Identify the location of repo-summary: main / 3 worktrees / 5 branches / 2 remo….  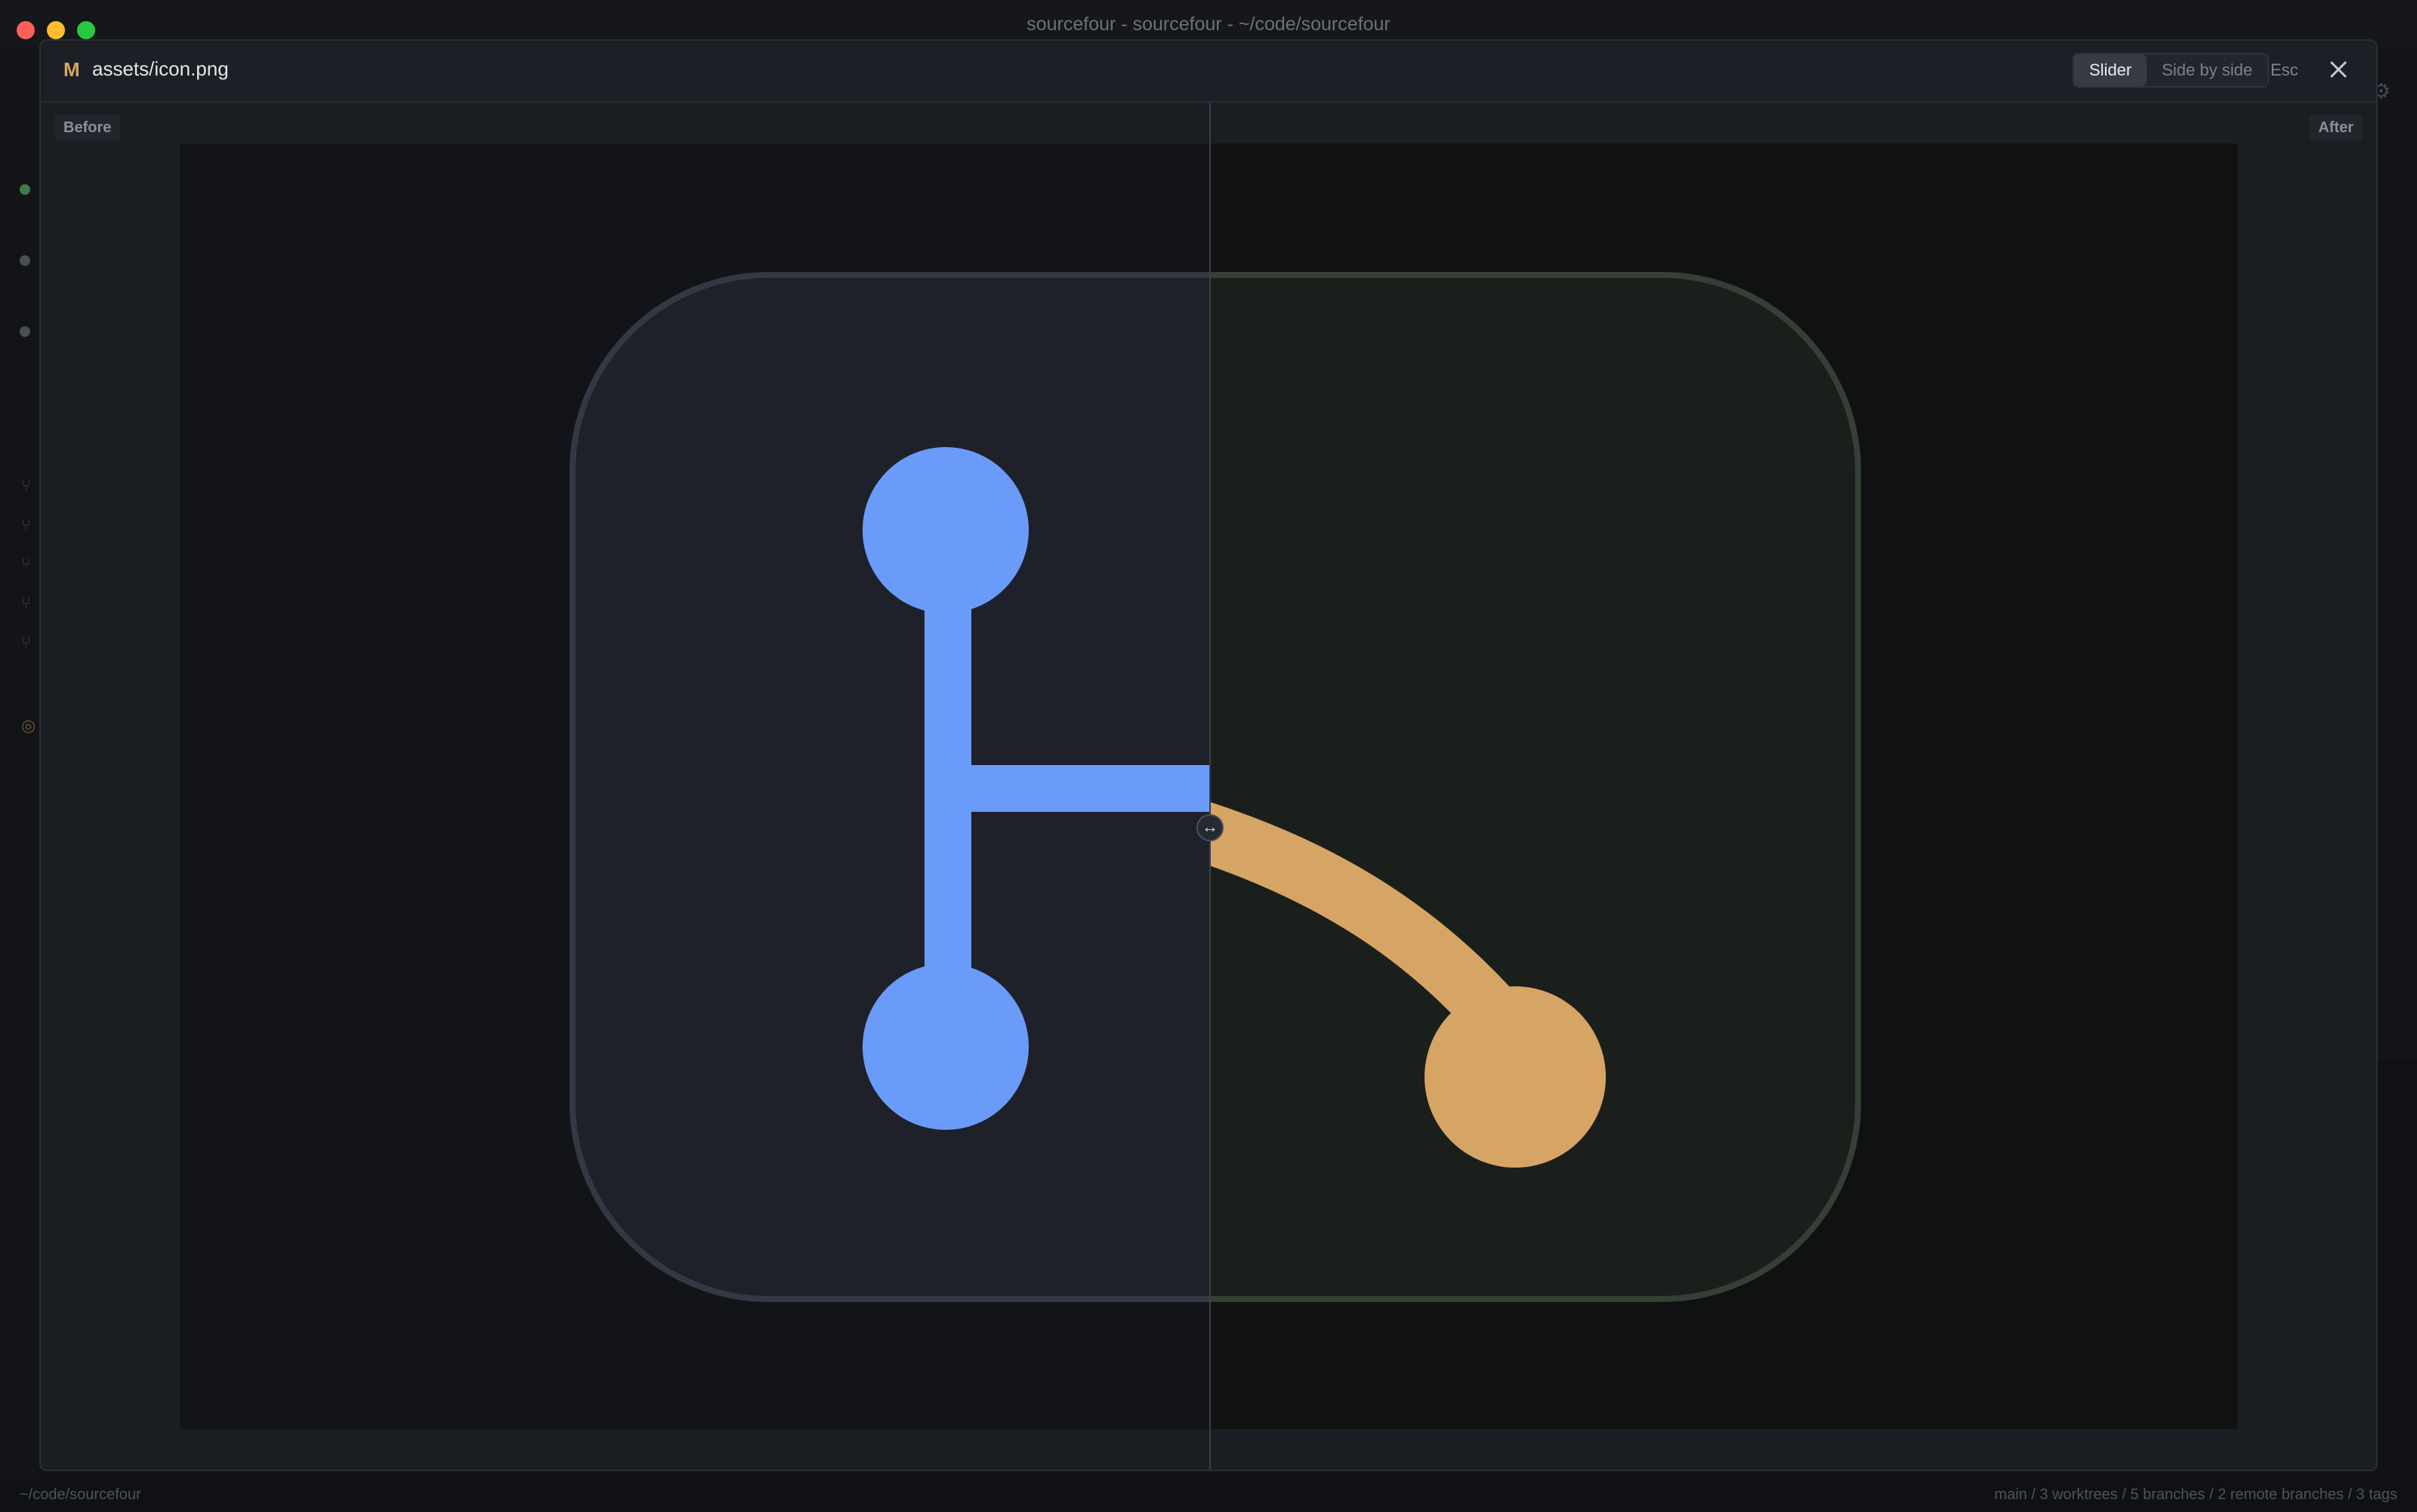
(2195, 1494).